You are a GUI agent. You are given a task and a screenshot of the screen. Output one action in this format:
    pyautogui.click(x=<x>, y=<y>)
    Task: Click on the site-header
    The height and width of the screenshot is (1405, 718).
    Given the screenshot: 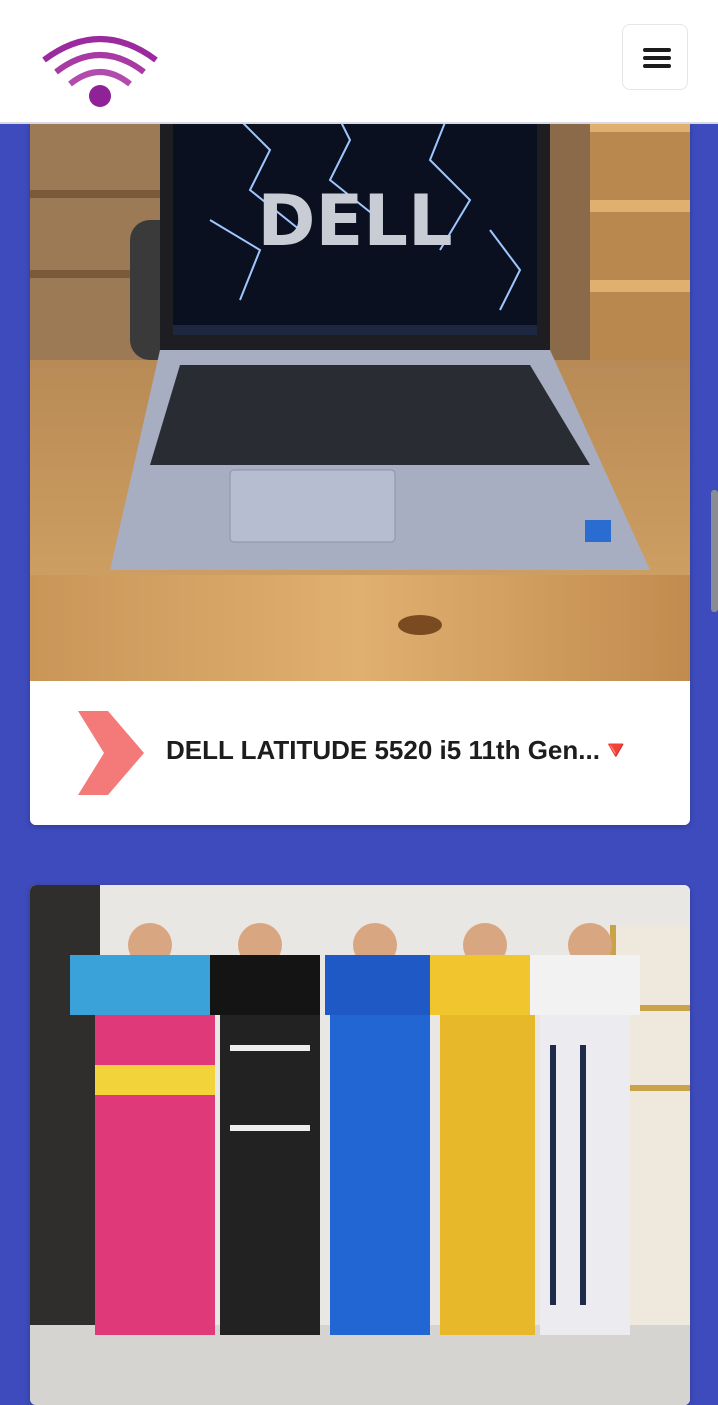 What is the action you would take?
    pyautogui.click(x=359, y=62)
    